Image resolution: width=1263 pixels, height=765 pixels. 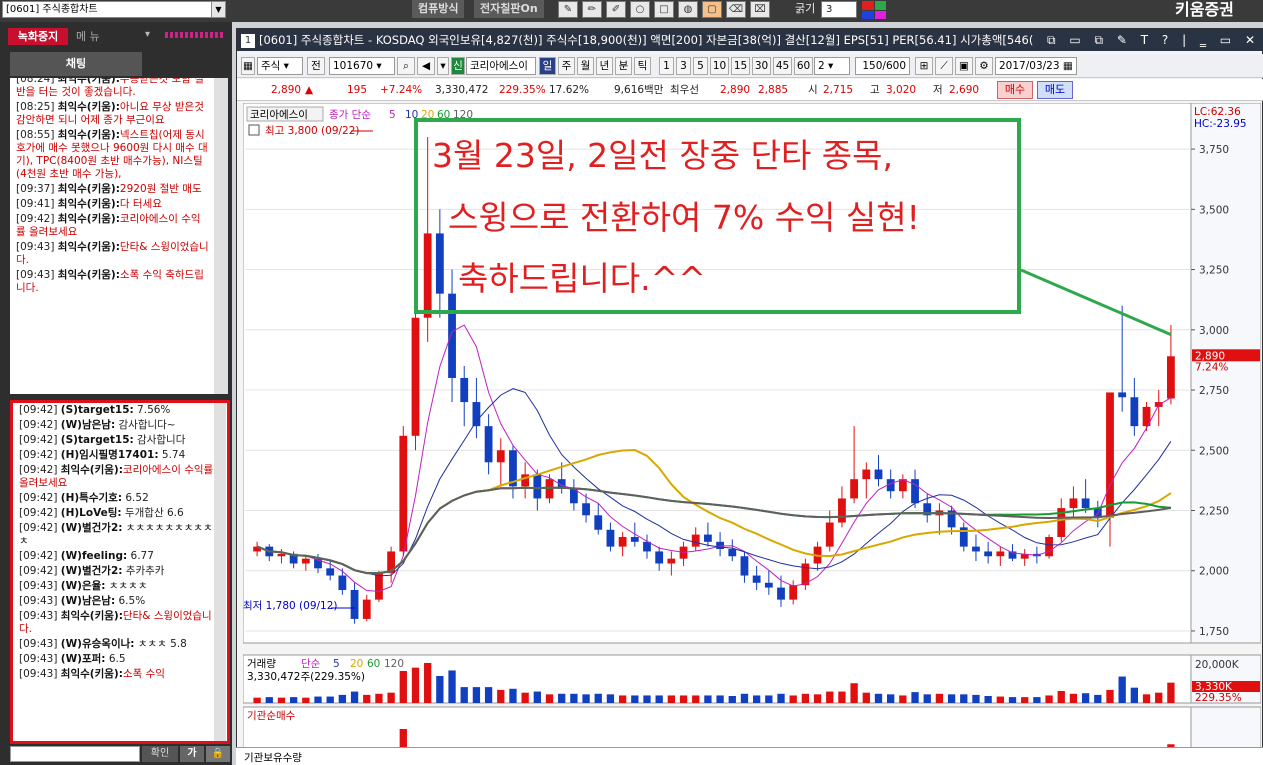 I want to click on screen-select-value: [0601] 주식종합차트, so click(x=52, y=9).